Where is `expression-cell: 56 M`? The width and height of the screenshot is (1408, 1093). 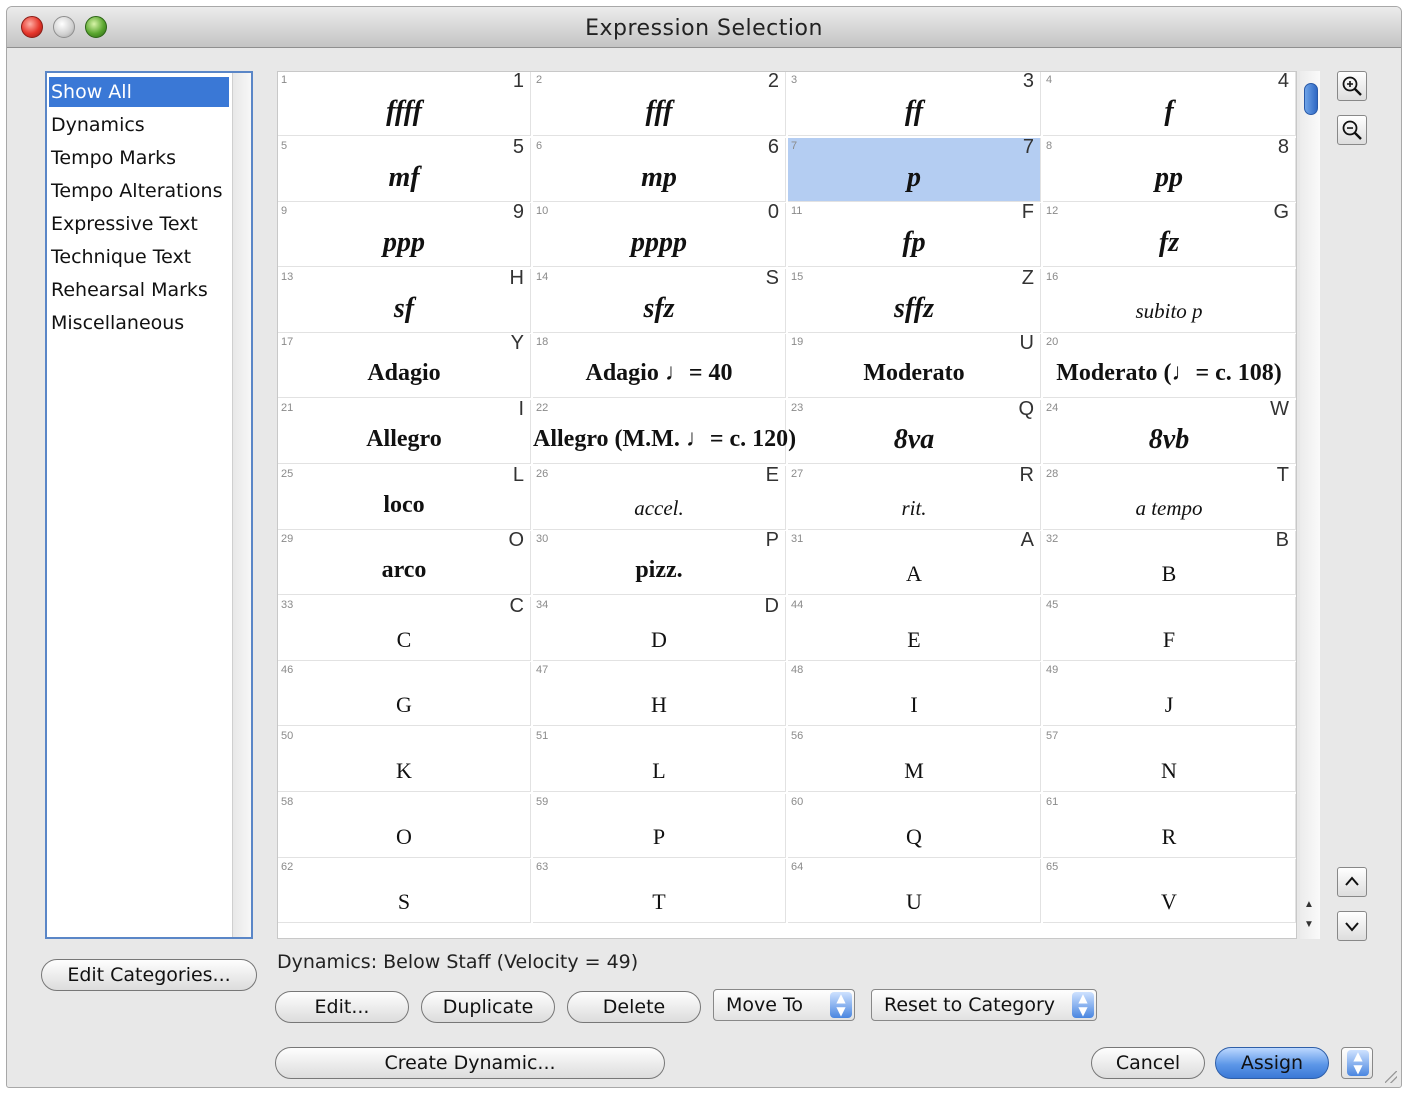 expression-cell: 56 M is located at coordinates (914, 760).